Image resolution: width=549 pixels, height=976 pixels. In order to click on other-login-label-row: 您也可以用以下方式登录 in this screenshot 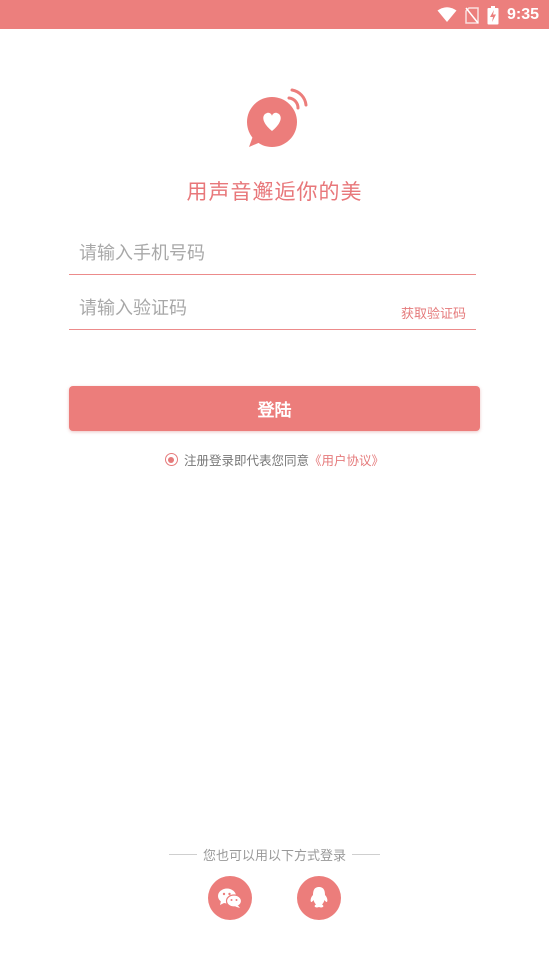, I will do `click(274, 854)`.